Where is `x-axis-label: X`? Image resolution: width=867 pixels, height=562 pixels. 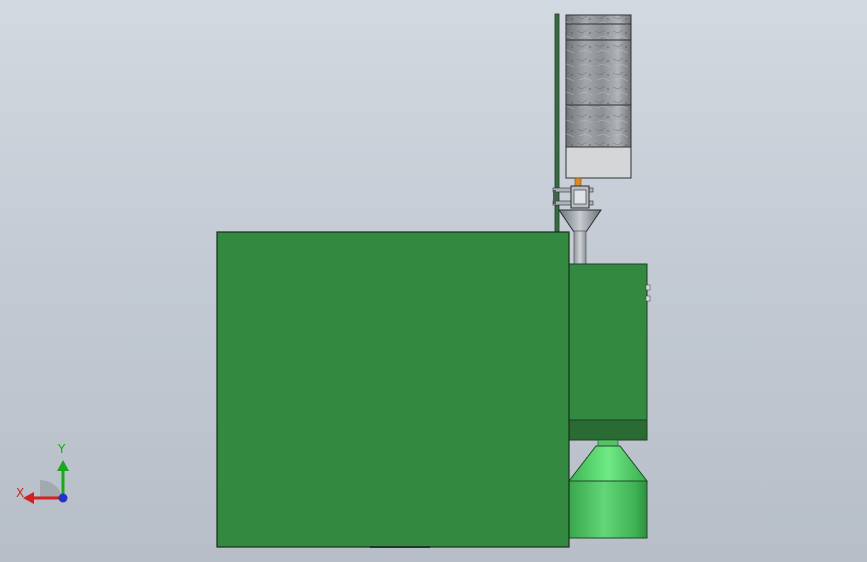
x-axis-label: X is located at coordinates (20, 493).